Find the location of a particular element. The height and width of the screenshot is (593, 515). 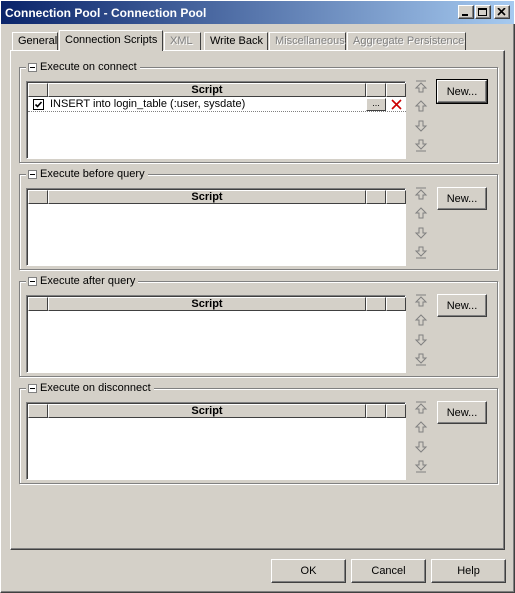

delete-row-button is located at coordinates (396, 104).